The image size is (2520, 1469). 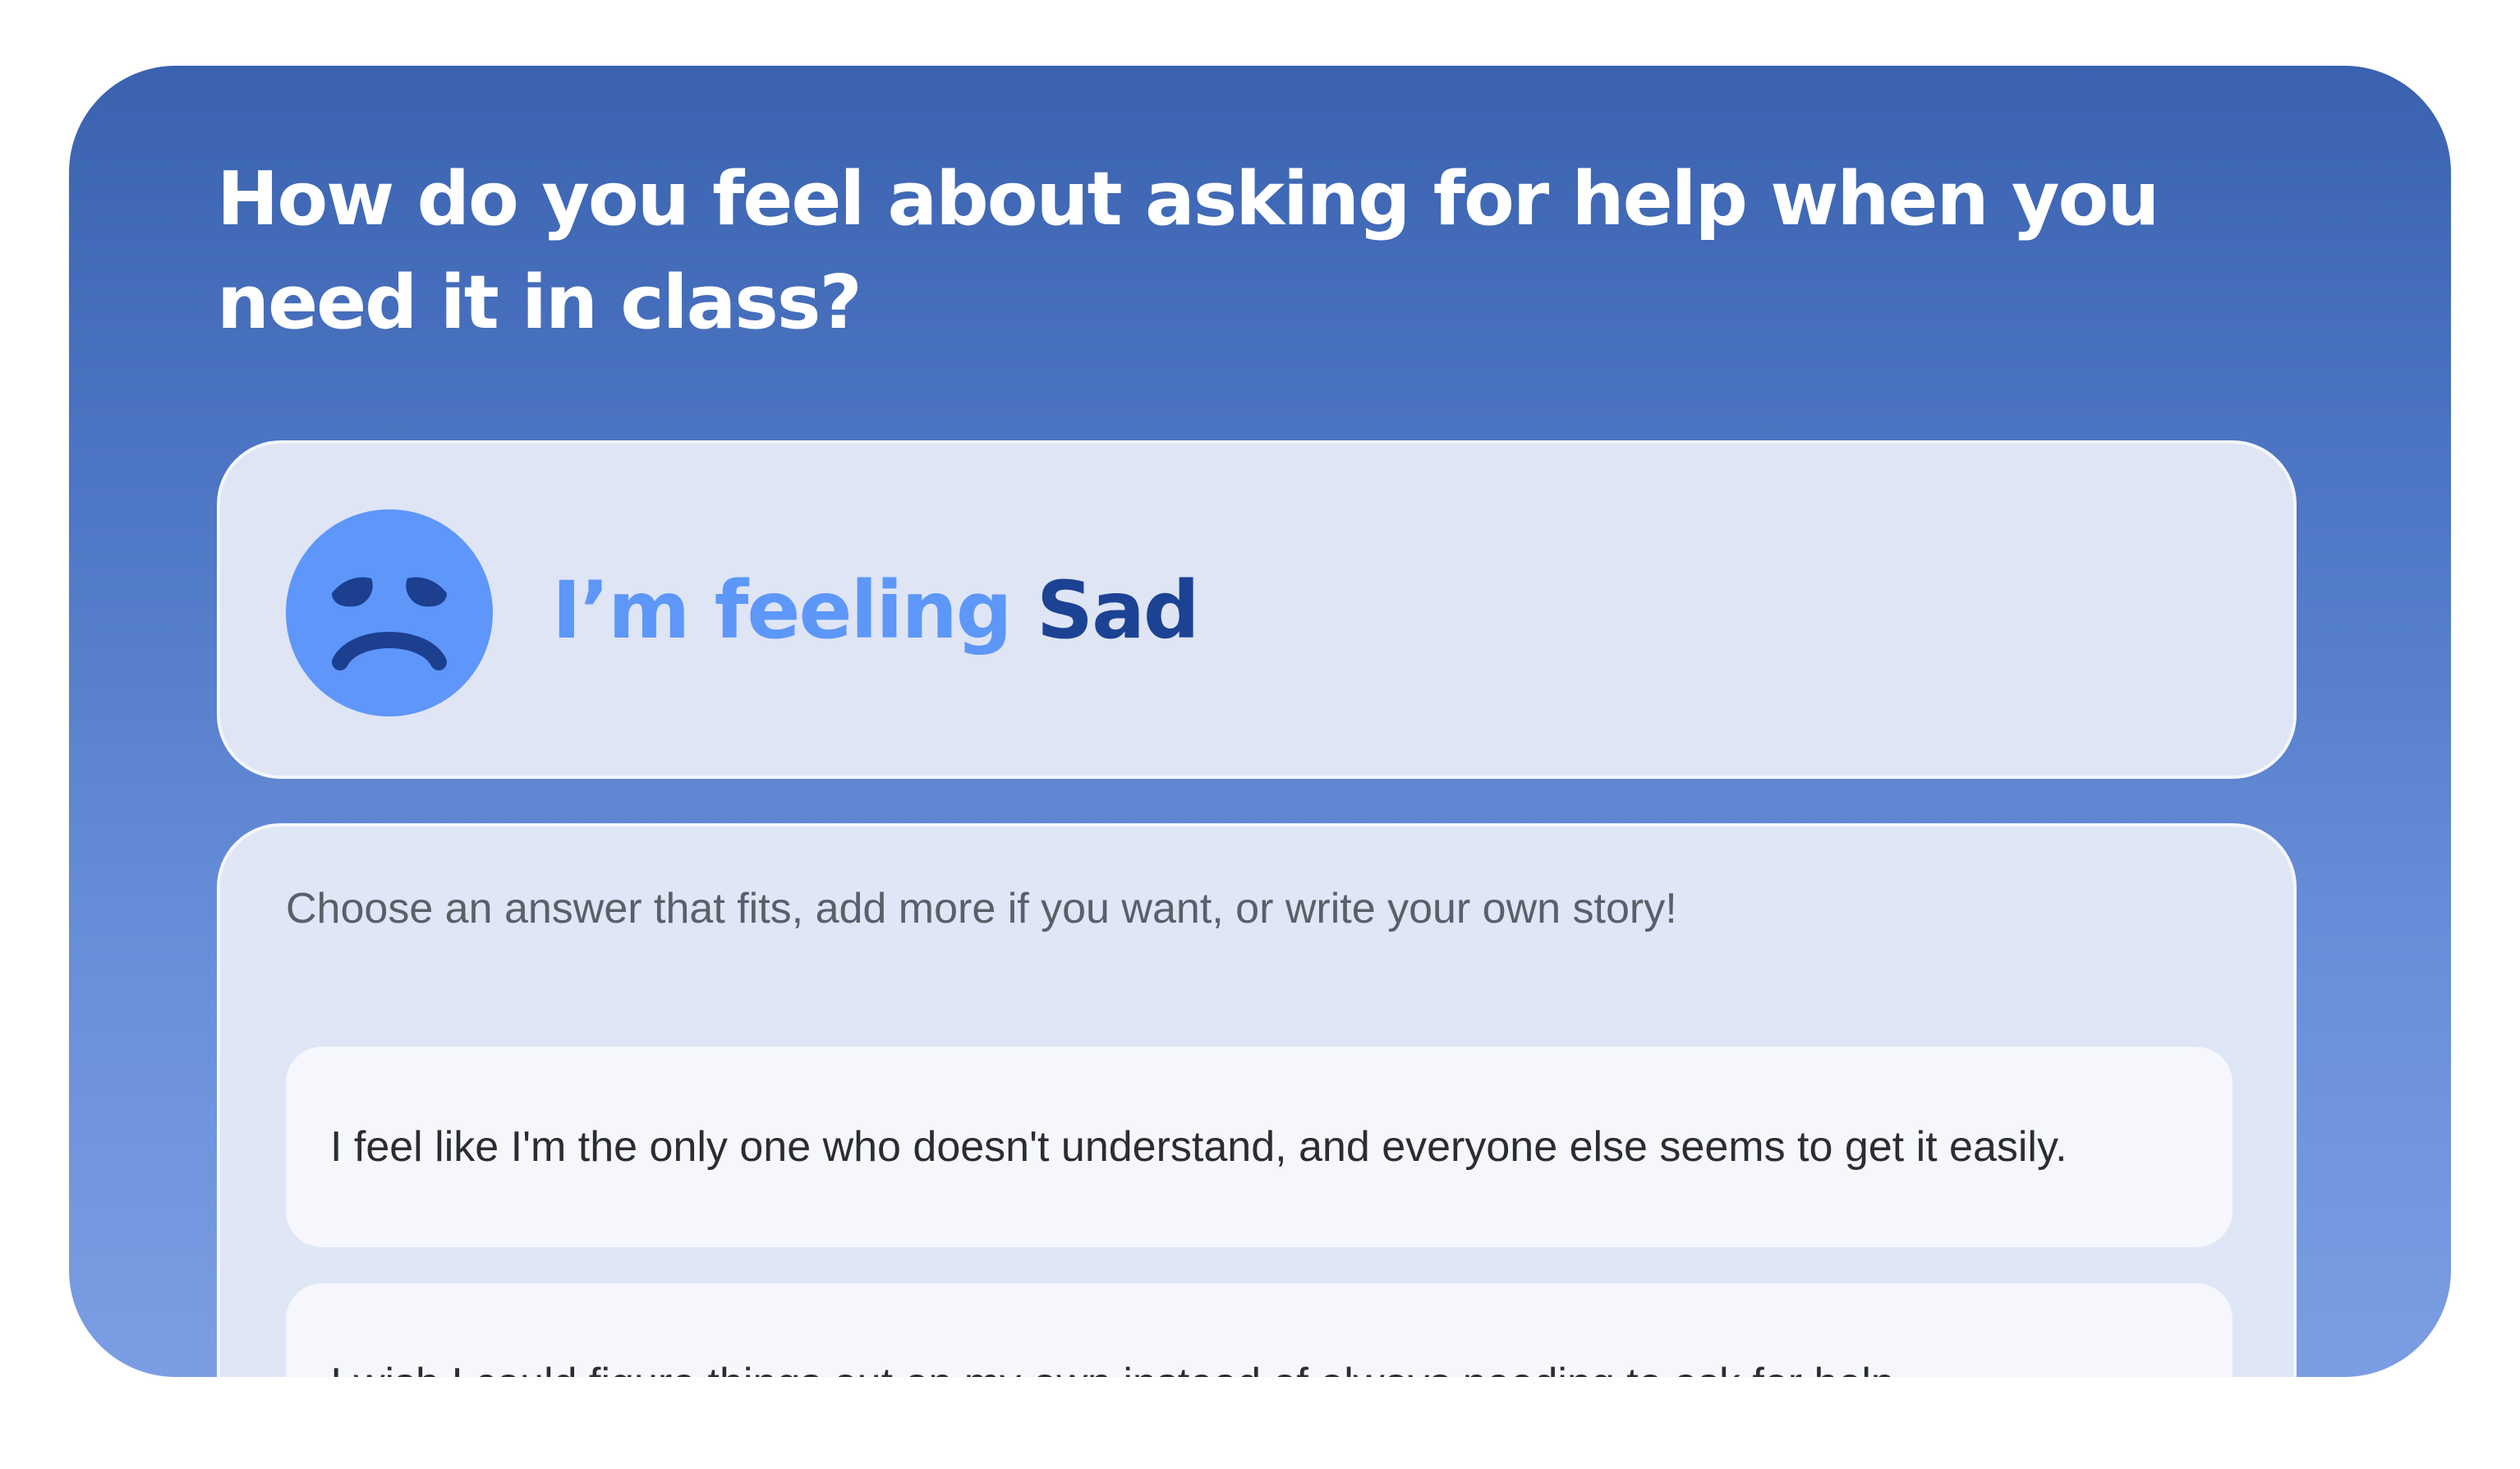 I want to click on sad-face-icon, so click(x=389, y=612).